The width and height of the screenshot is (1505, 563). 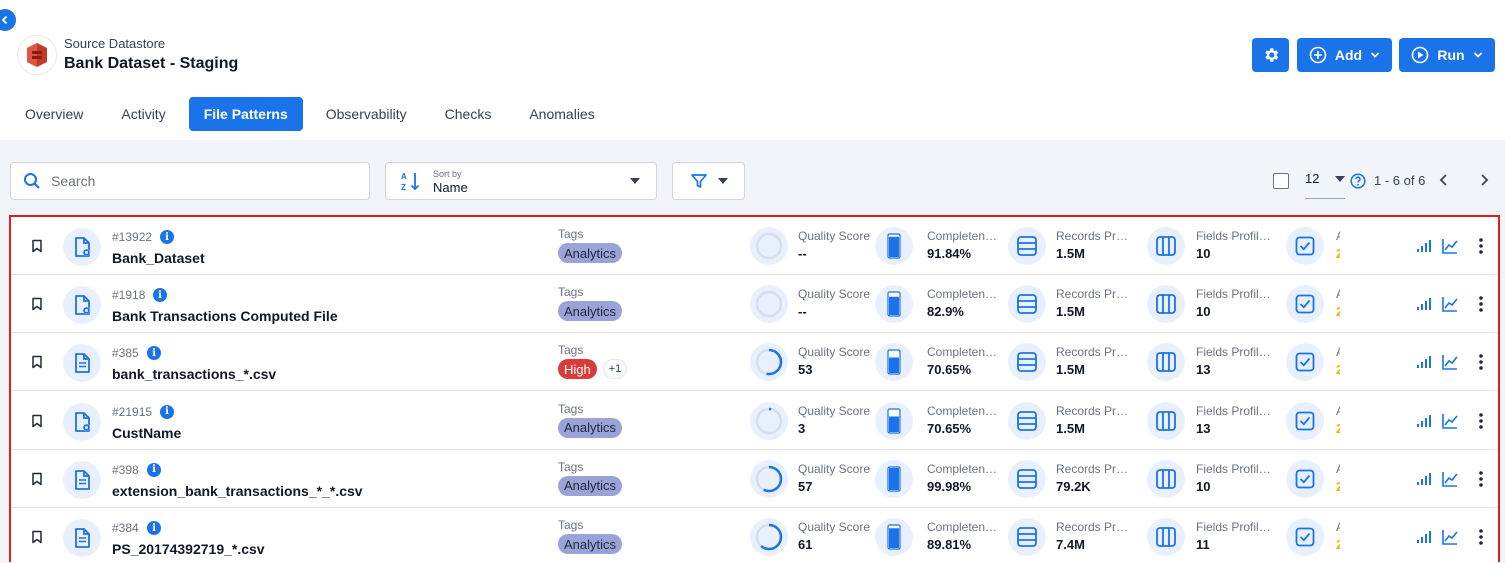 I want to click on fields-profiled-badge, so click(x=1166, y=420).